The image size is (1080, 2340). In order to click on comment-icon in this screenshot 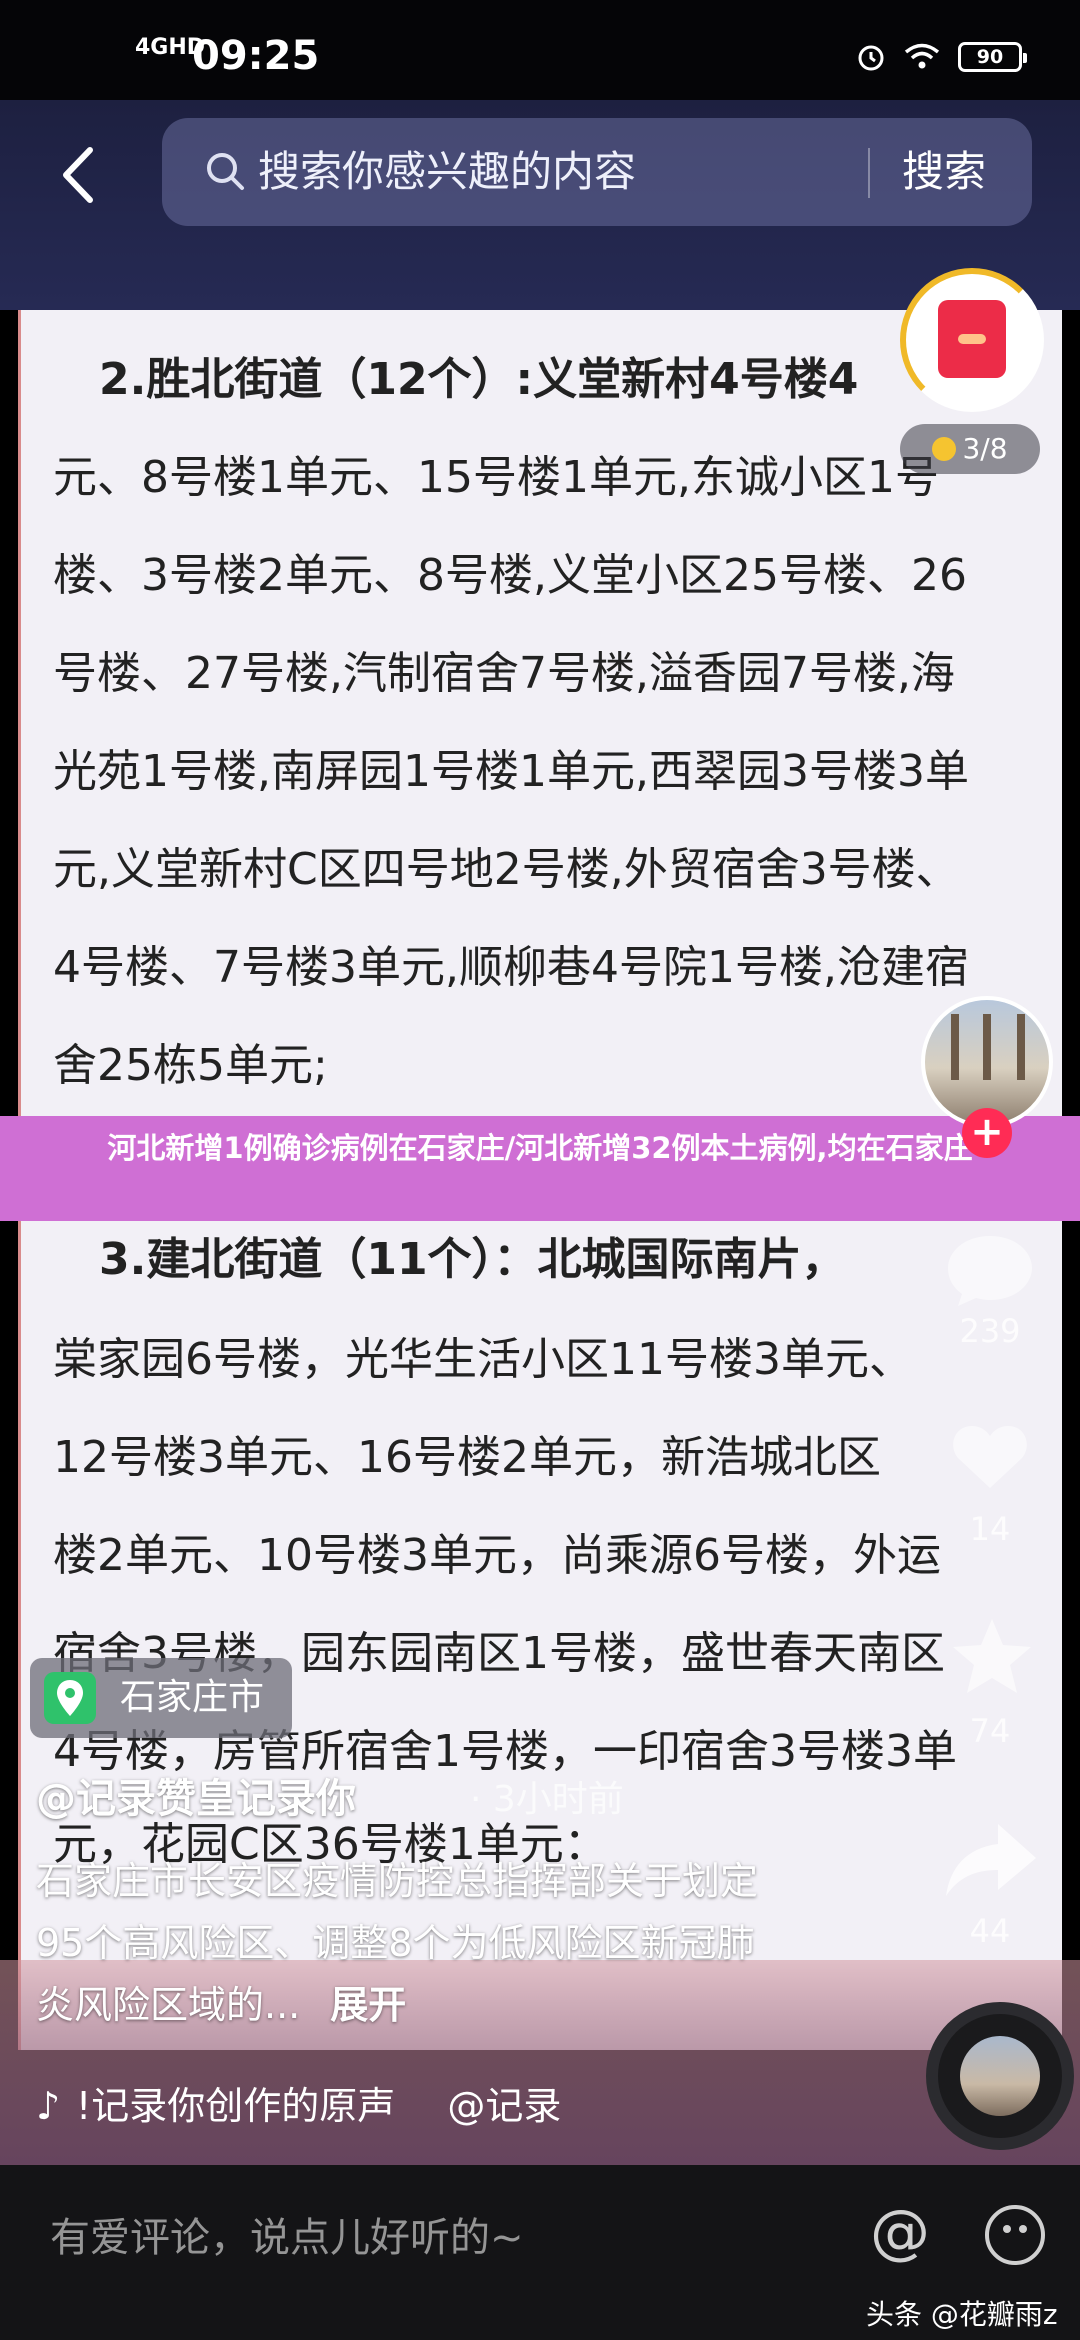, I will do `click(990, 1270)`.